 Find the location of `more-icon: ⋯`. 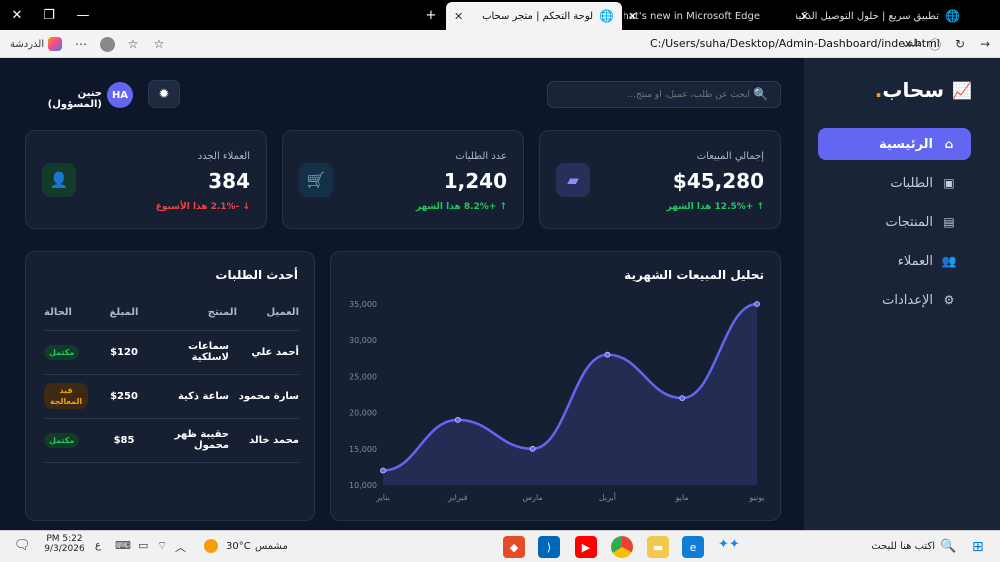

more-icon: ⋯ is located at coordinates (81, 44).